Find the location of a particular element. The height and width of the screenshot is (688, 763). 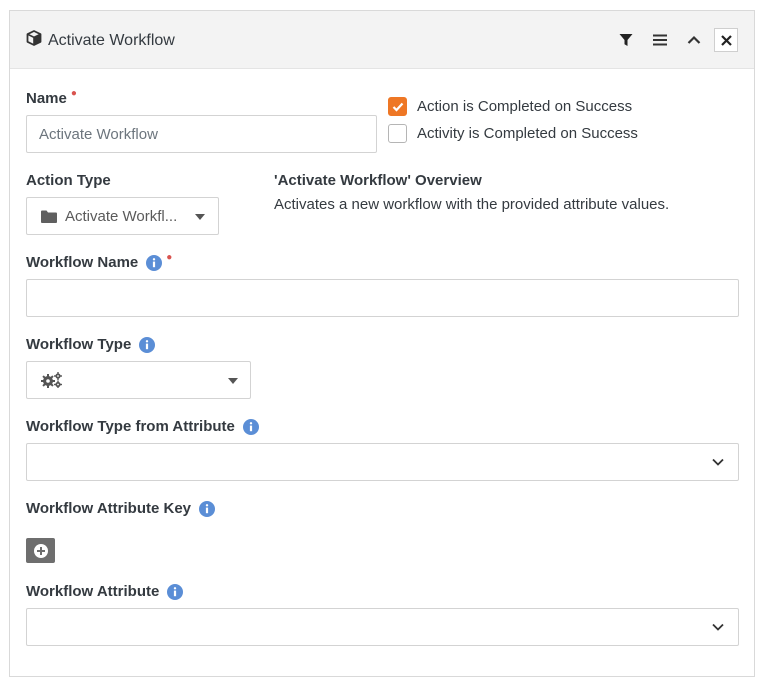

cube-icon is located at coordinates (34, 40).